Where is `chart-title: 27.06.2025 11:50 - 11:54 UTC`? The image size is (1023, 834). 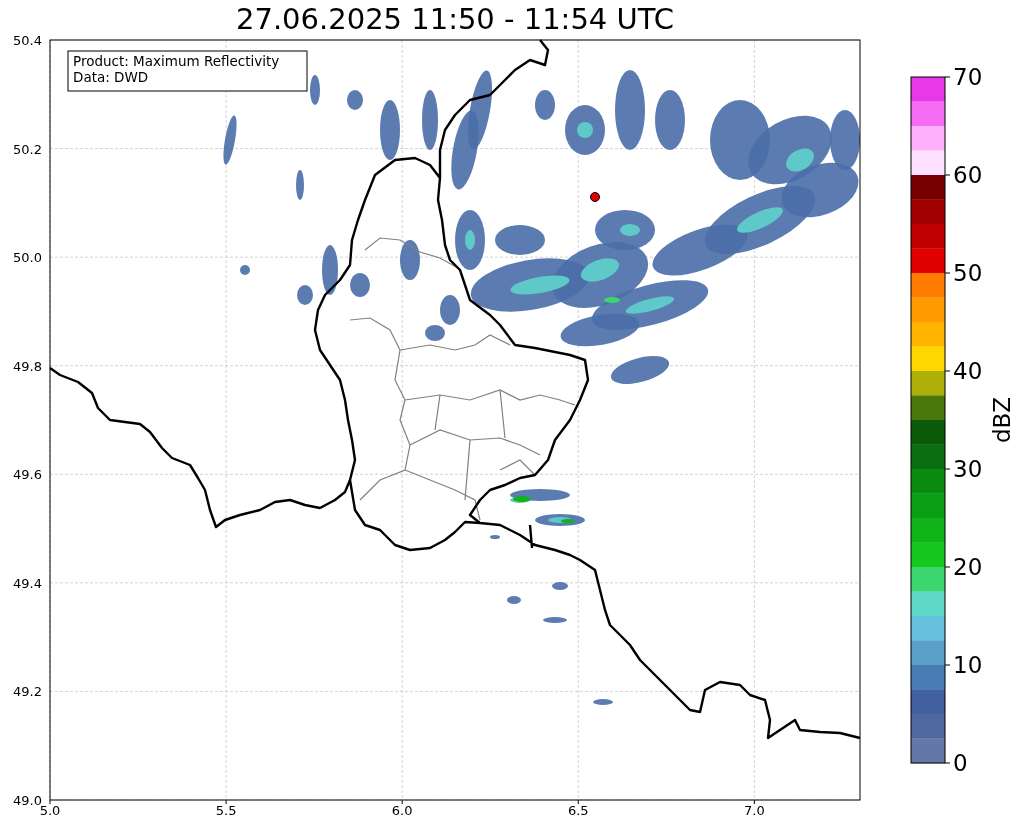
chart-title: 27.06.2025 11:50 - 11:54 UTC is located at coordinates (455, 15).